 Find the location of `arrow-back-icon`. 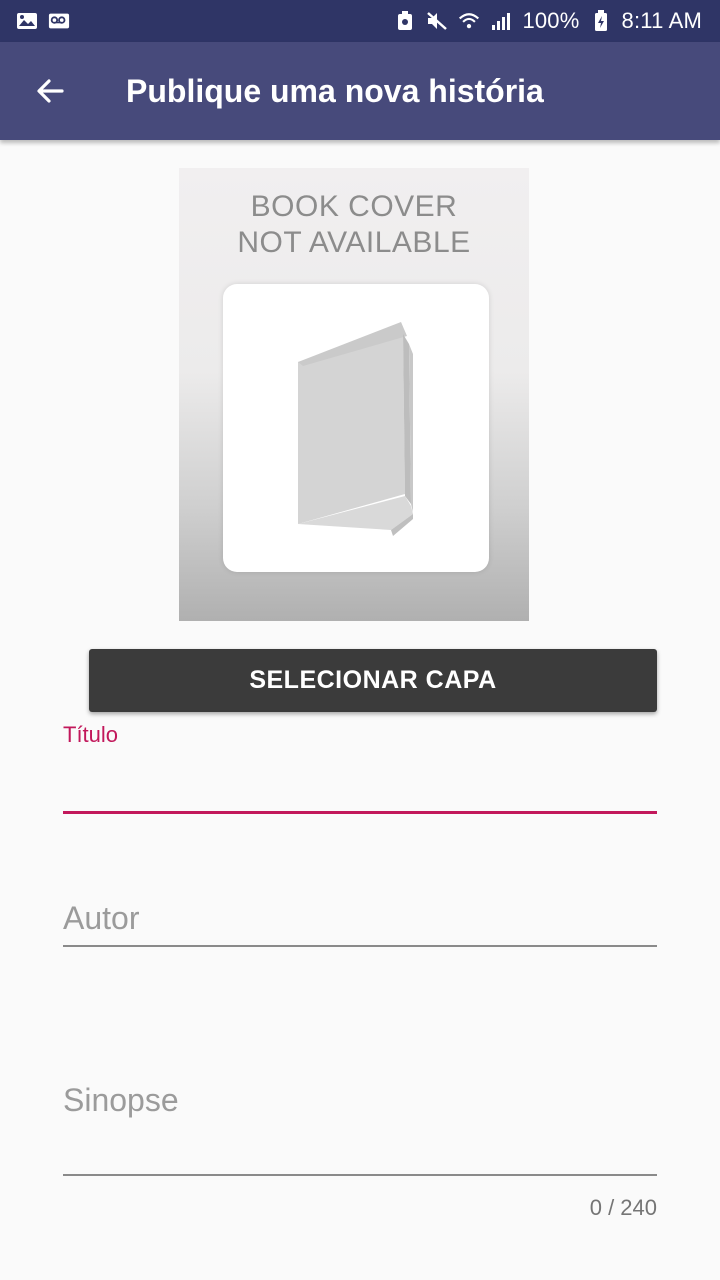

arrow-back-icon is located at coordinates (50, 91).